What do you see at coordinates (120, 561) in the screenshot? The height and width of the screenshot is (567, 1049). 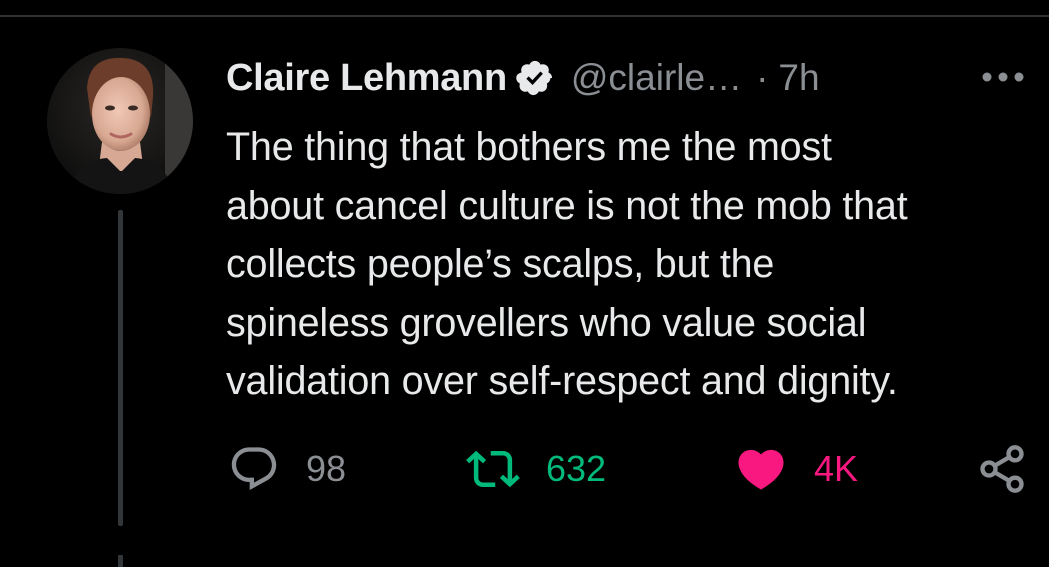 I see `thread-line-continuation` at bounding box center [120, 561].